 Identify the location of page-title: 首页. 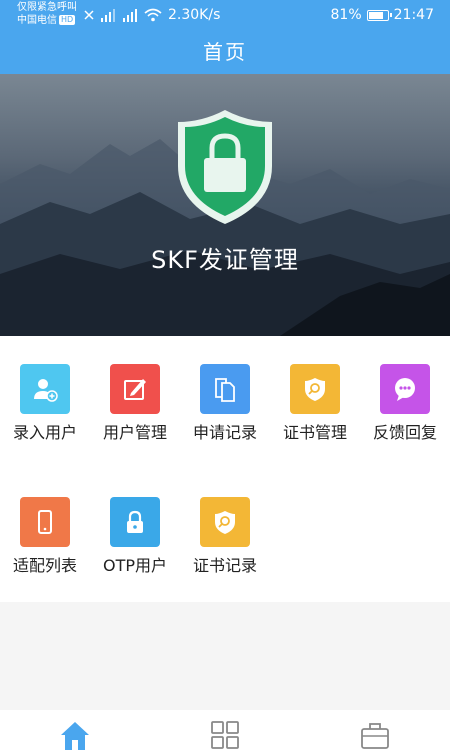
(225, 52).